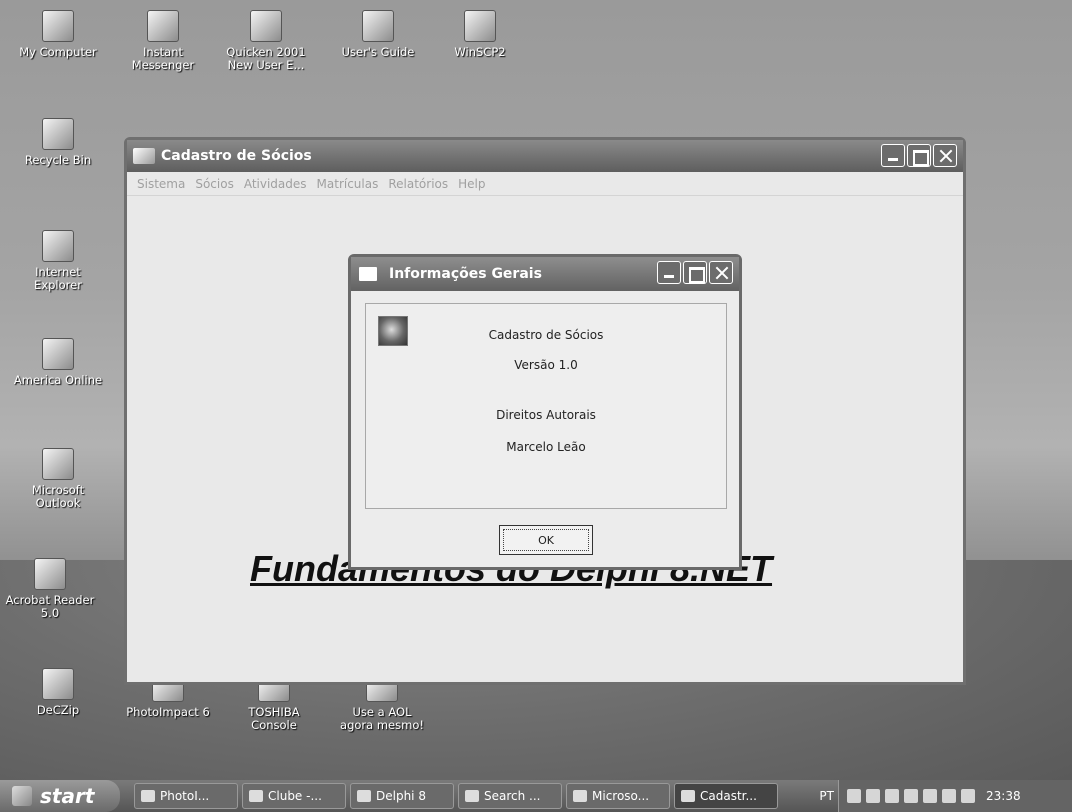  What do you see at coordinates (58, 246) in the screenshot?
I see `internet-explorer-icon` at bounding box center [58, 246].